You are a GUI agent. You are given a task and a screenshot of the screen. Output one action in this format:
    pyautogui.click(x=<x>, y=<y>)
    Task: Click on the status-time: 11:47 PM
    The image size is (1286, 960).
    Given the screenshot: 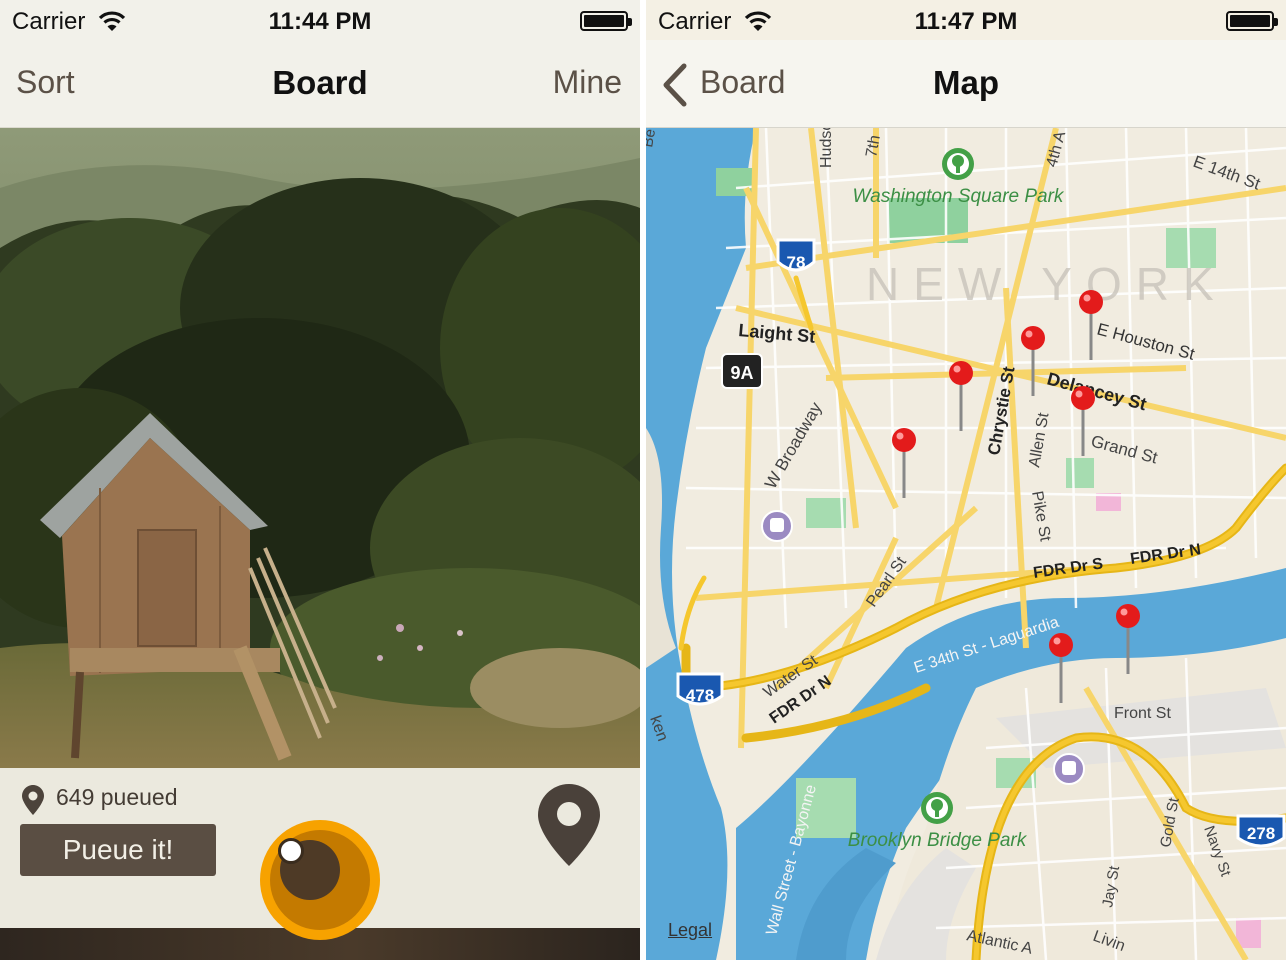 What is the action you would take?
    pyautogui.click(x=966, y=21)
    